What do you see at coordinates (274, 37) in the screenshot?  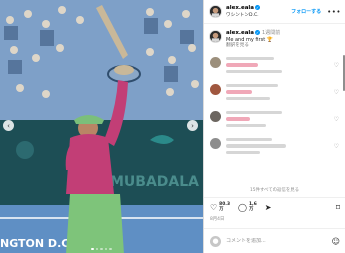 I see `caption: alex.eala ✓ 1週間前 Me and my first 🏆 翻訳を見る` at bounding box center [274, 37].